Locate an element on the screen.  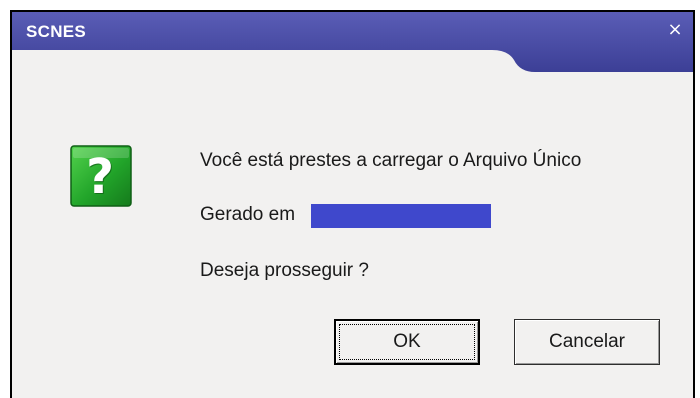
ok-button: OK is located at coordinates (407, 342).